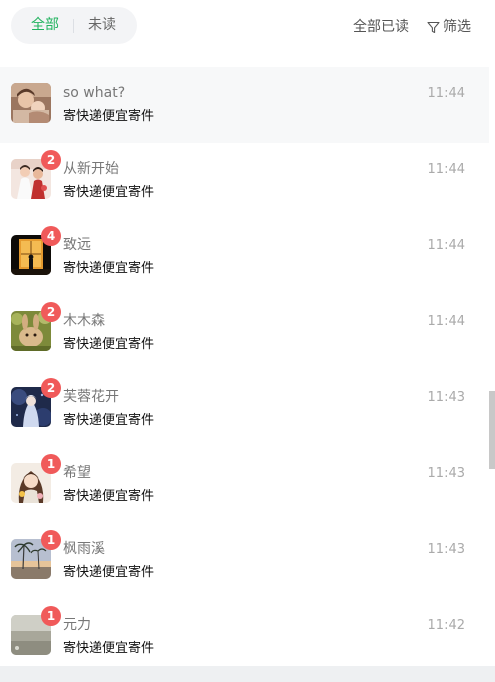 The image size is (495, 682). Describe the element at coordinates (84, 549) in the screenshot. I see `conversation-name: 枫雨溪` at that location.